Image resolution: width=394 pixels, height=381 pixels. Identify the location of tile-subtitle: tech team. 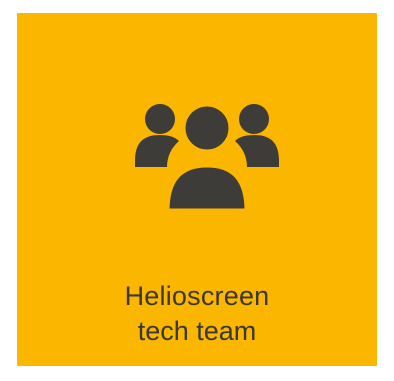
(197, 331).